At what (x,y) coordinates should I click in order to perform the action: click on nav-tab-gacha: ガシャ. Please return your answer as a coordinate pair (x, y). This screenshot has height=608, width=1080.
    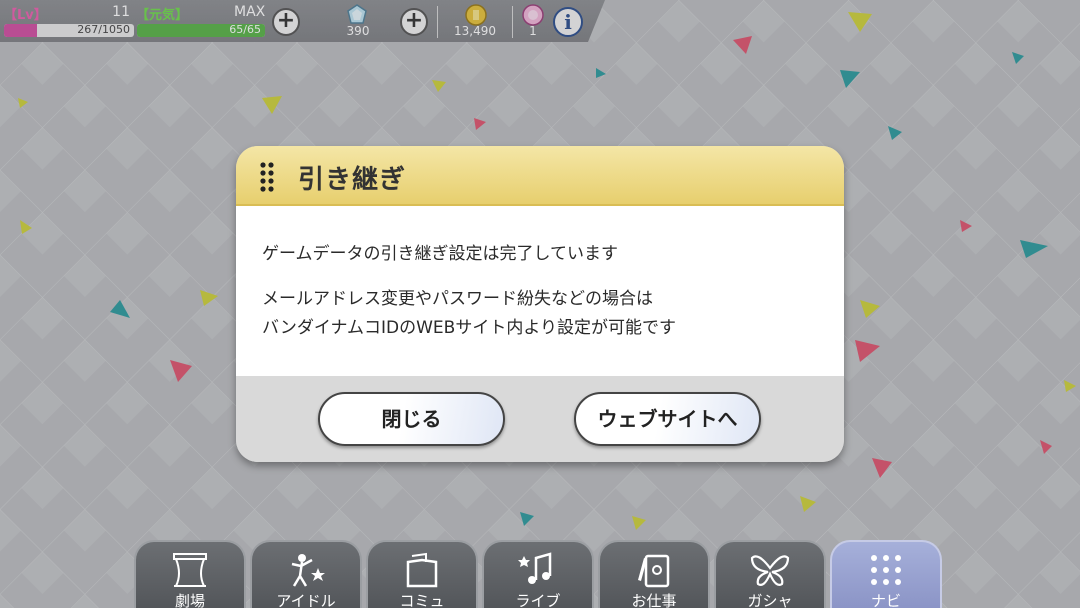
    Looking at the image, I should click on (770, 574).